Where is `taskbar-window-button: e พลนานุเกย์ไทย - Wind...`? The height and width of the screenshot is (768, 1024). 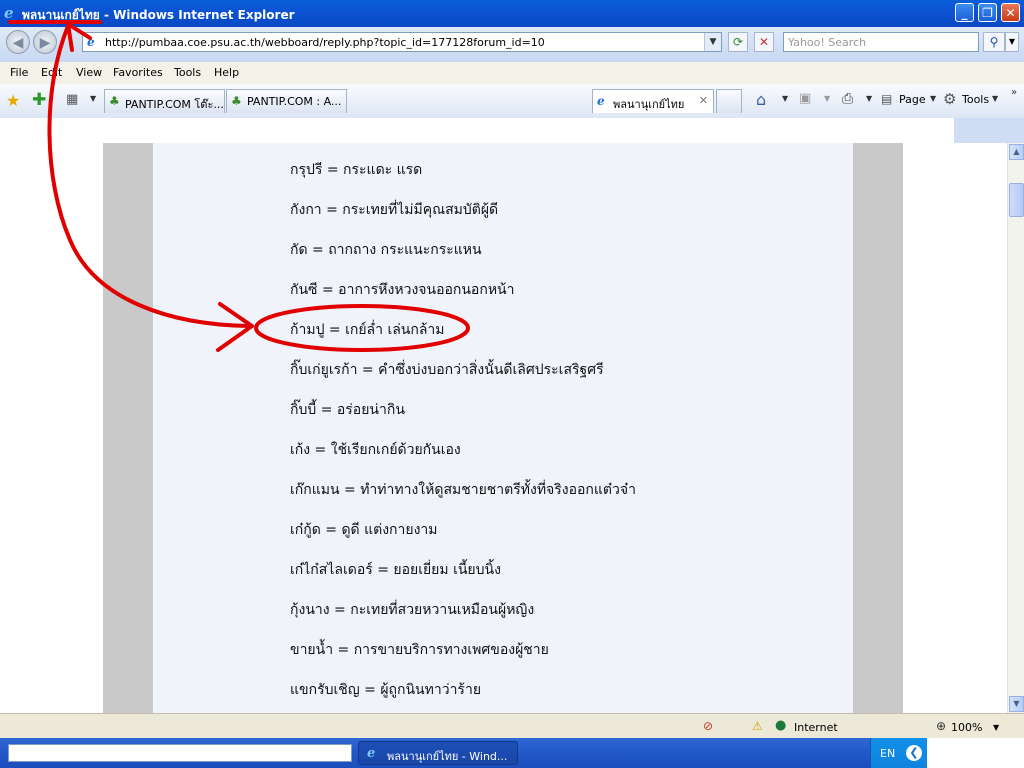 taskbar-window-button: e พลนานุเกย์ไทย - Wind... is located at coordinates (438, 753).